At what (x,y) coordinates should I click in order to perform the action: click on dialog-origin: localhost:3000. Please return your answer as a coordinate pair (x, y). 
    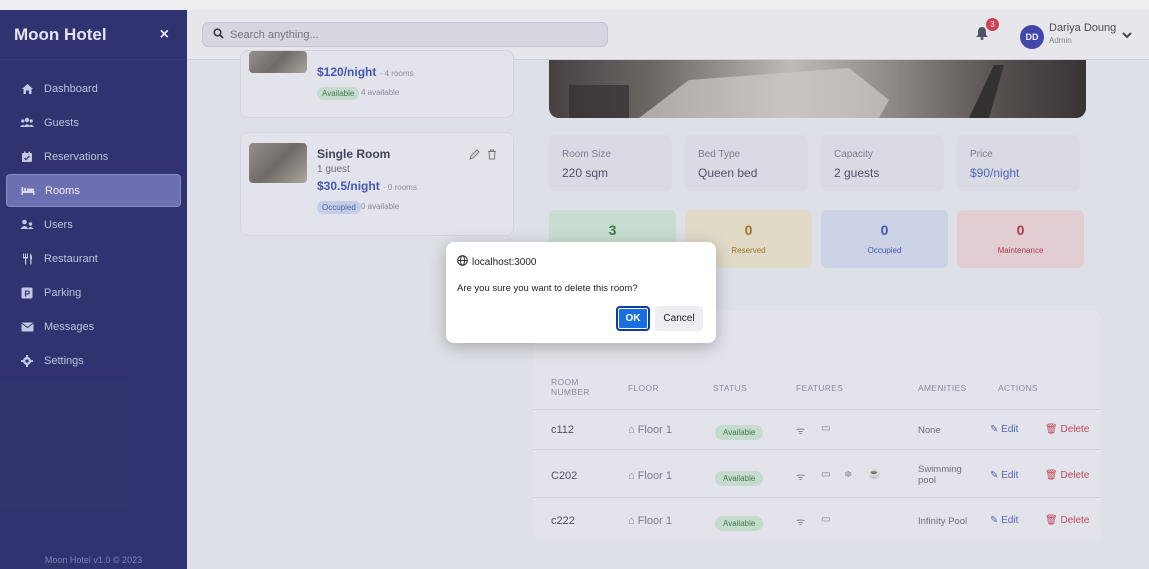
    Looking at the image, I should click on (497, 262).